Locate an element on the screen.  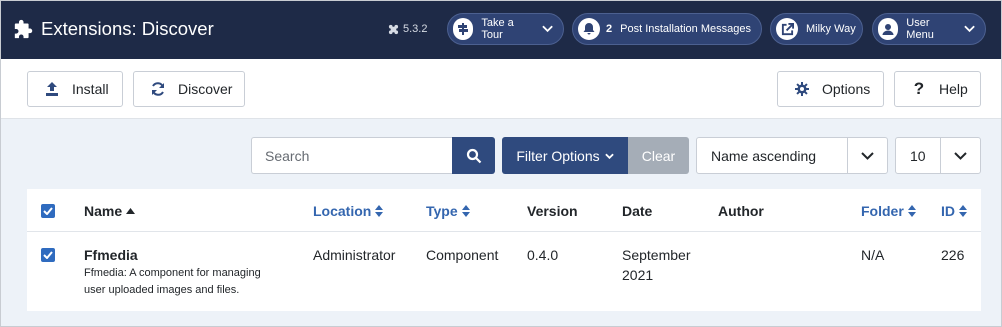
refresh-icon is located at coordinates (158, 89).